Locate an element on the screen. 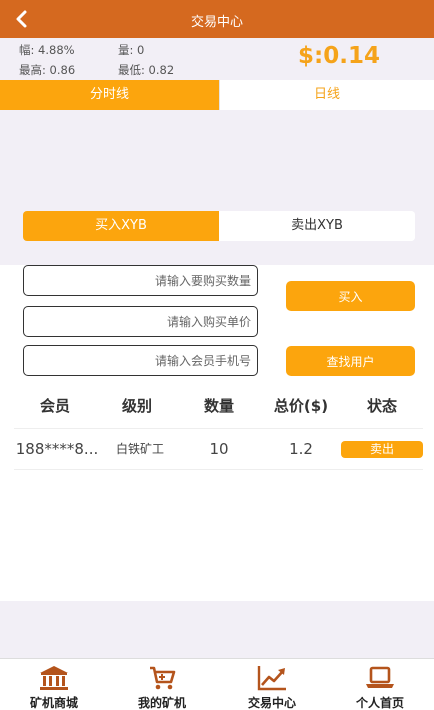 The height and width of the screenshot is (710, 434). tab-sell-xyb: 卖出XYB is located at coordinates (317, 226).